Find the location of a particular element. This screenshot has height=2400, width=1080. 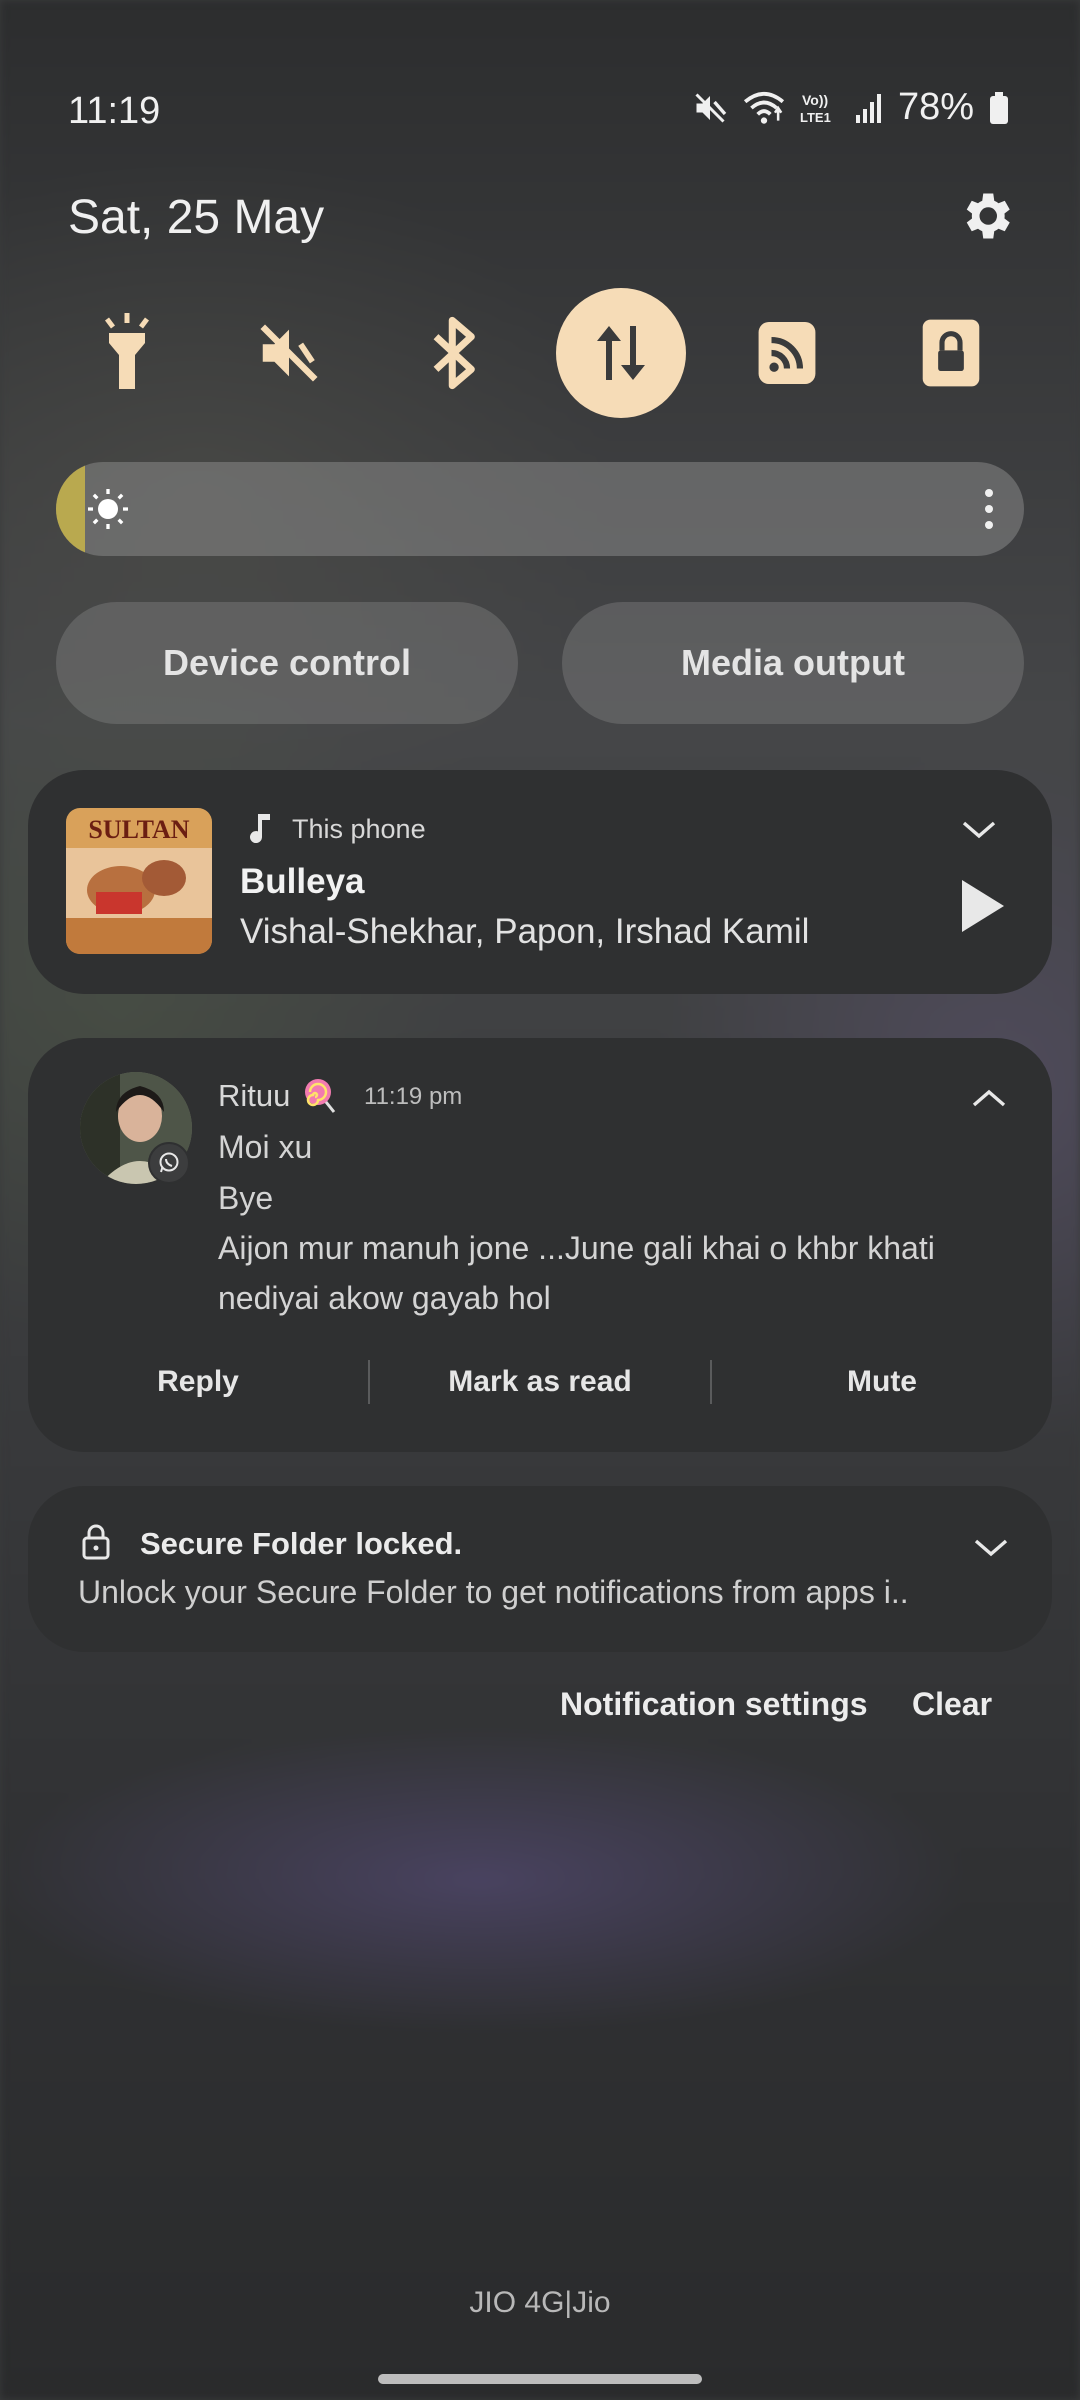

album-art: SULTAN is located at coordinates (139, 881).